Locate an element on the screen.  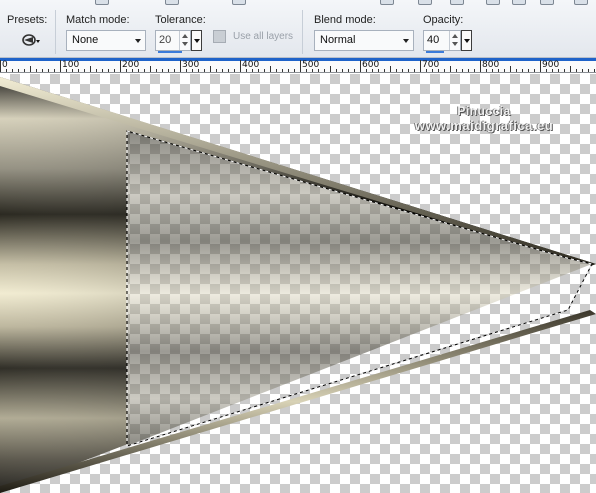
match-mode-label: Match mode: is located at coordinates (98, 20).